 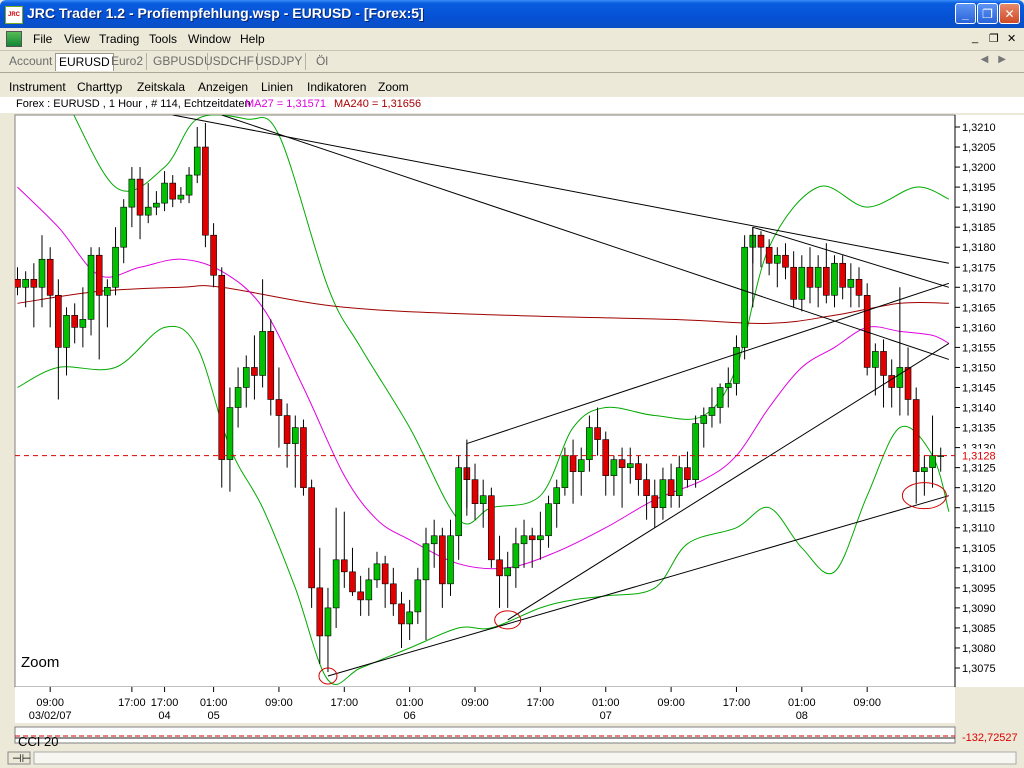 I want to click on price-tick-label: 1,3175, so click(x=979, y=268).